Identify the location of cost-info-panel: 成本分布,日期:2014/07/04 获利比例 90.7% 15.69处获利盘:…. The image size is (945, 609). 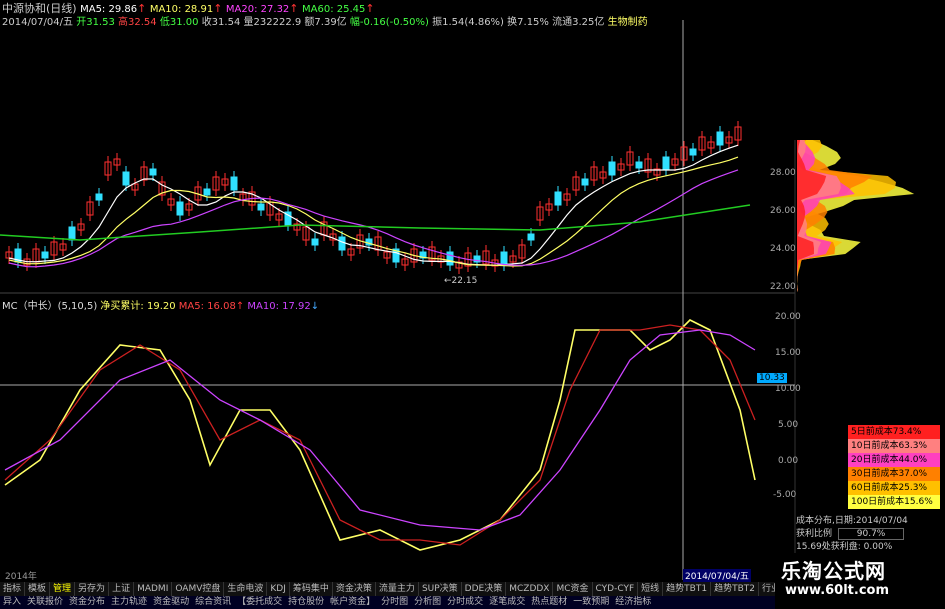
(852, 532).